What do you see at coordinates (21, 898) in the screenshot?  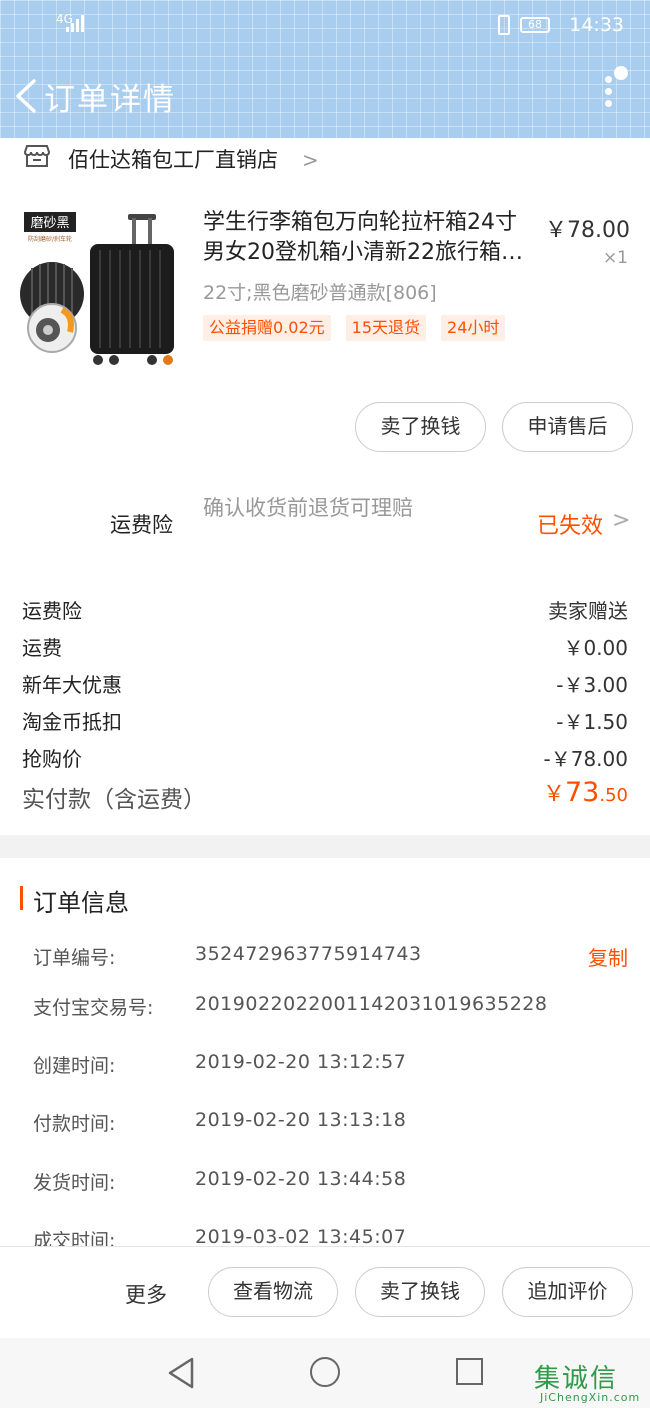 I see `section-accent-bar` at bounding box center [21, 898].